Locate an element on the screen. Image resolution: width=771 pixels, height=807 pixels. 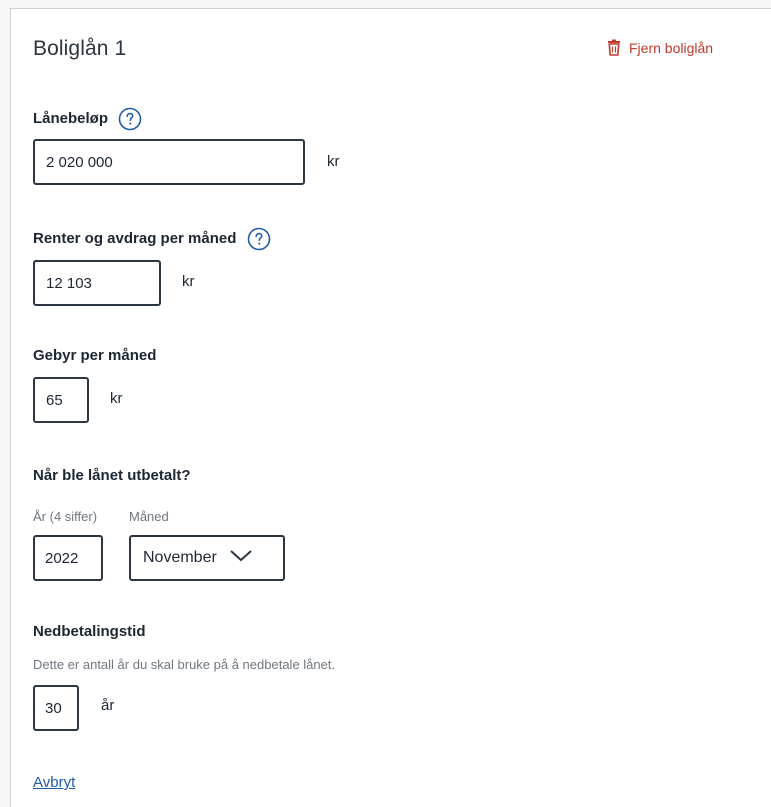
repayment-period-label: Nedbetalingstid is located at coordinates (89, 631).